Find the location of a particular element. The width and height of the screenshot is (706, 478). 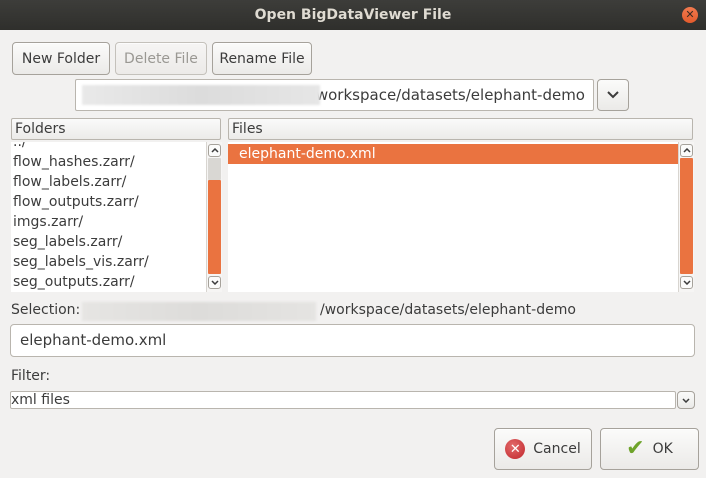

file-item-label: elephant-demo.xml is located at coordinates (307, 154).